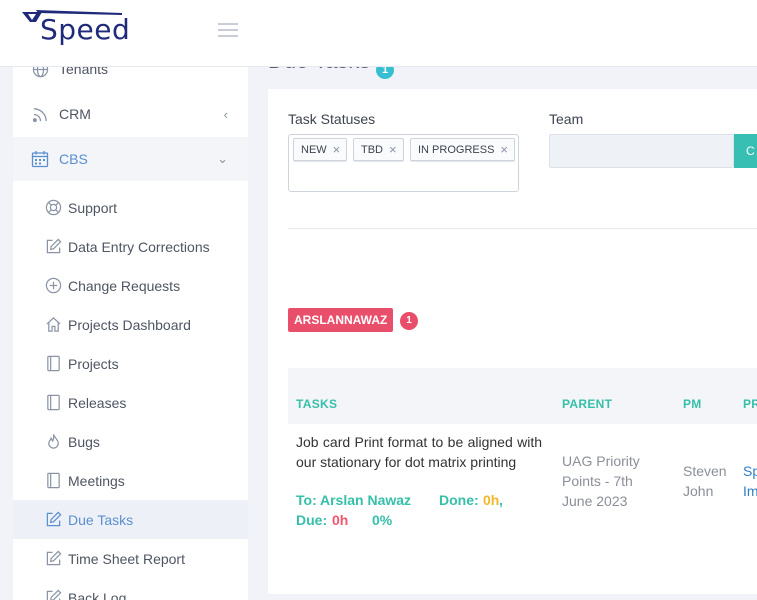  Describe the element at coordinates (366, 500) in the screenshot. I see `assignee-name: Arslan Nawaz` at that location.